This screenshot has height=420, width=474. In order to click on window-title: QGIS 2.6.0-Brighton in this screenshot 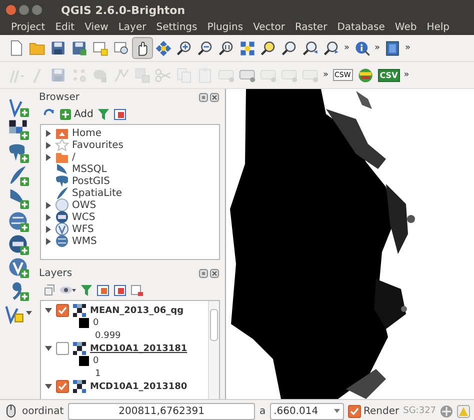, I will do `click(123, 10)`.